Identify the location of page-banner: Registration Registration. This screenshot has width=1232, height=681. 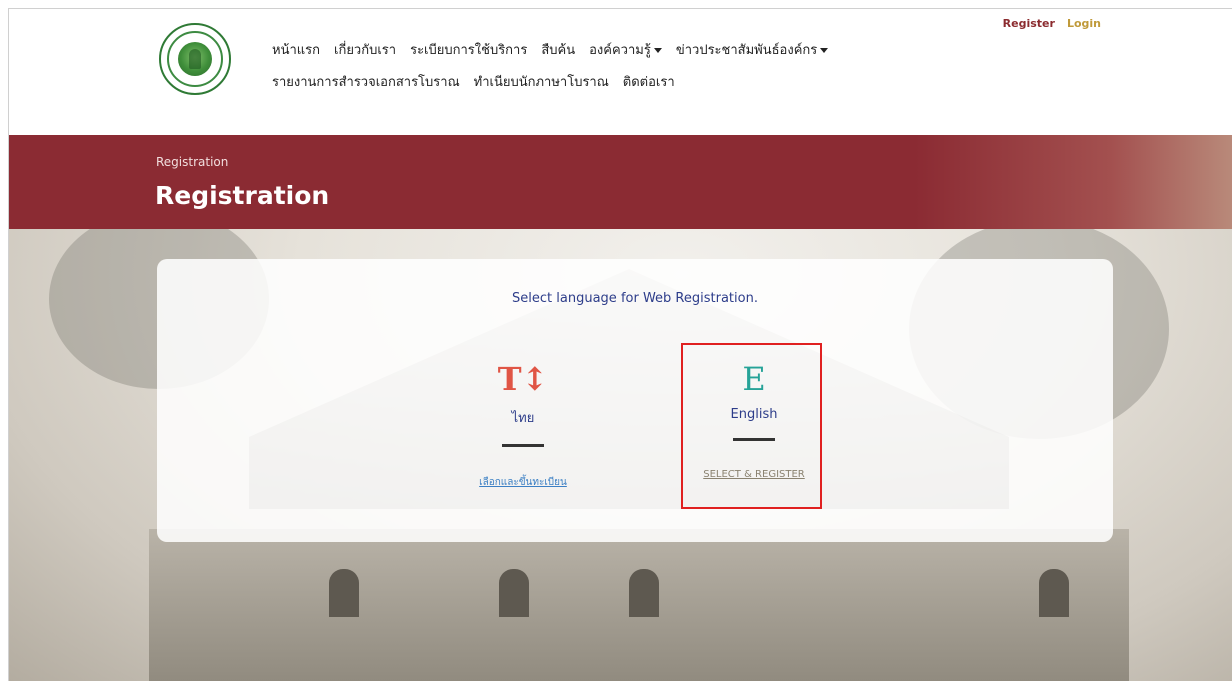
(620, 182).